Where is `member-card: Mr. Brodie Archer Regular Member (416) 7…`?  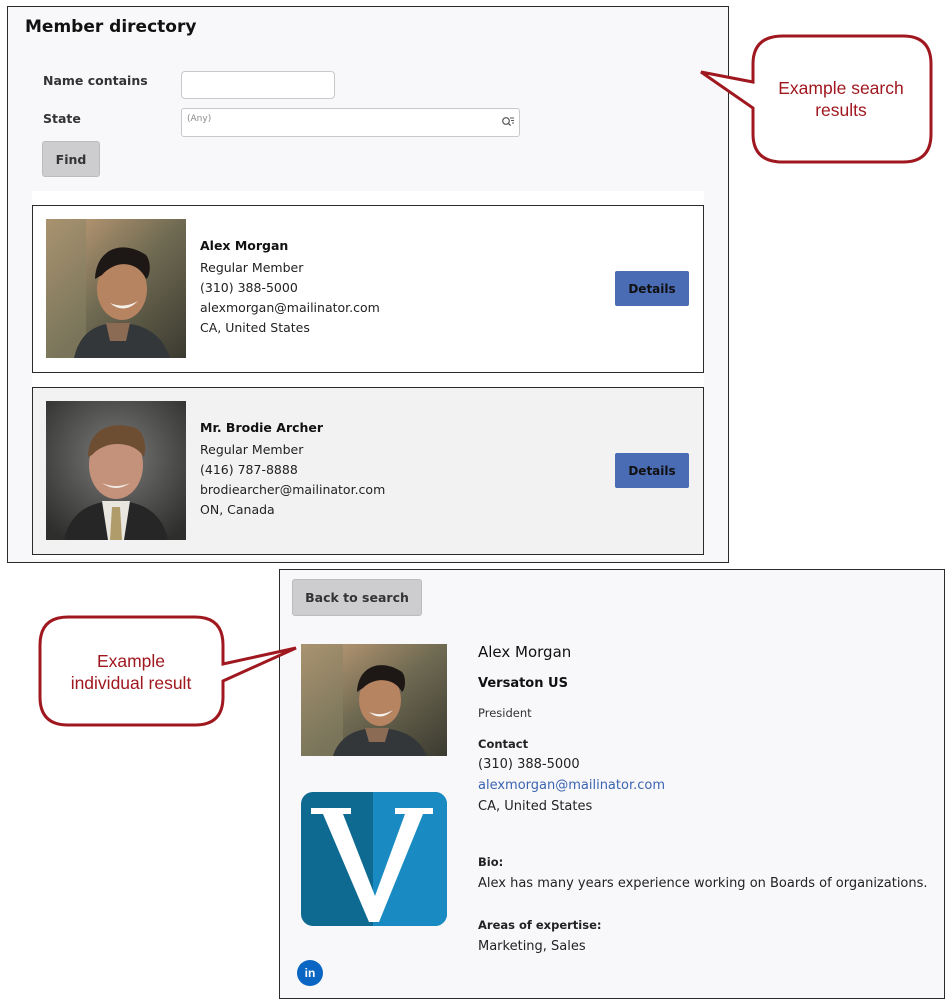 member-card: Mr. Brodie Archer Regular Member (416) 7… is located at coordinates (368, 471).